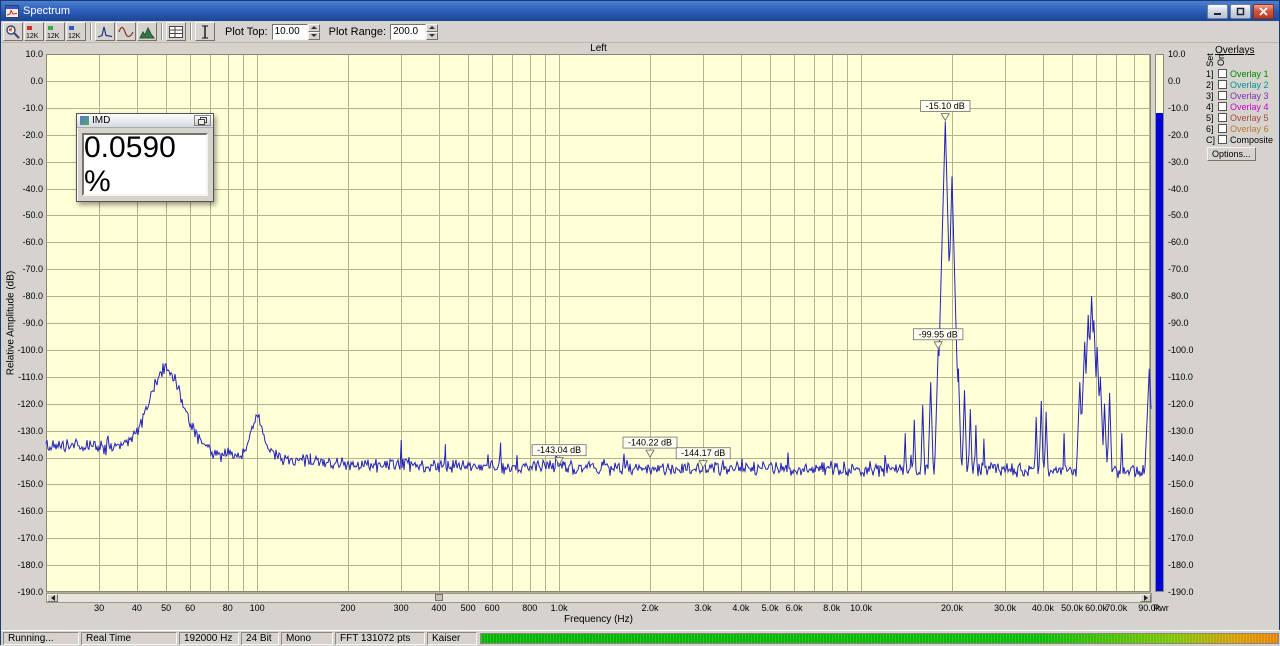 The height and width of the screenshot is (646, 1280). I want to click on y-tick-label: -80.0, so click(23, 296).